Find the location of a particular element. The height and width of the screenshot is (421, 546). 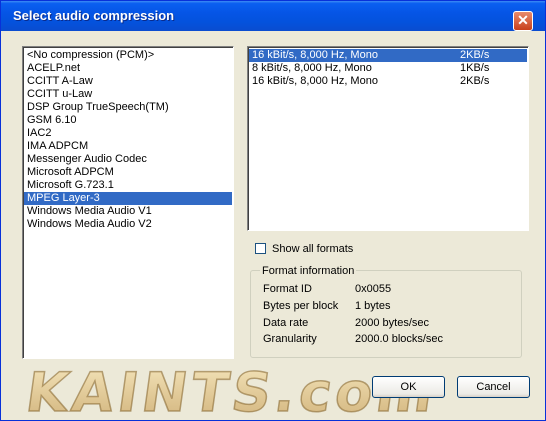

codec-list-item: Microsoft ADPCM is located at coordinates (128, 172).